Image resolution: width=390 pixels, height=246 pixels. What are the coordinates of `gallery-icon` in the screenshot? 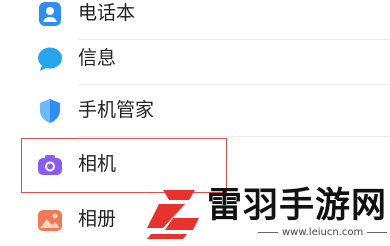 It's located at (50, 220).